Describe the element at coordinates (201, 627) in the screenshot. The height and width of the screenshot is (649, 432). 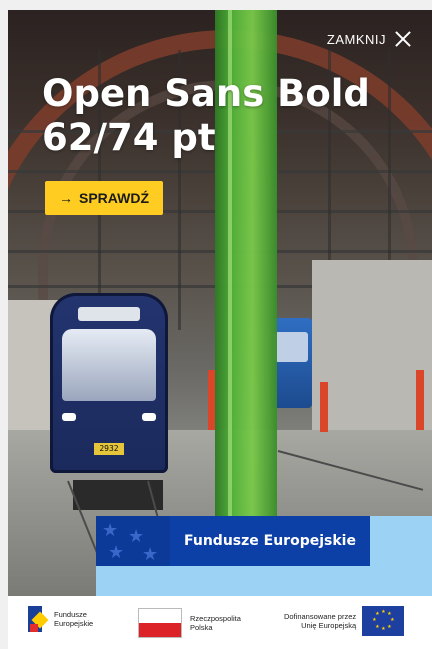
I see `rp-logo-line2: Polska` at that location.